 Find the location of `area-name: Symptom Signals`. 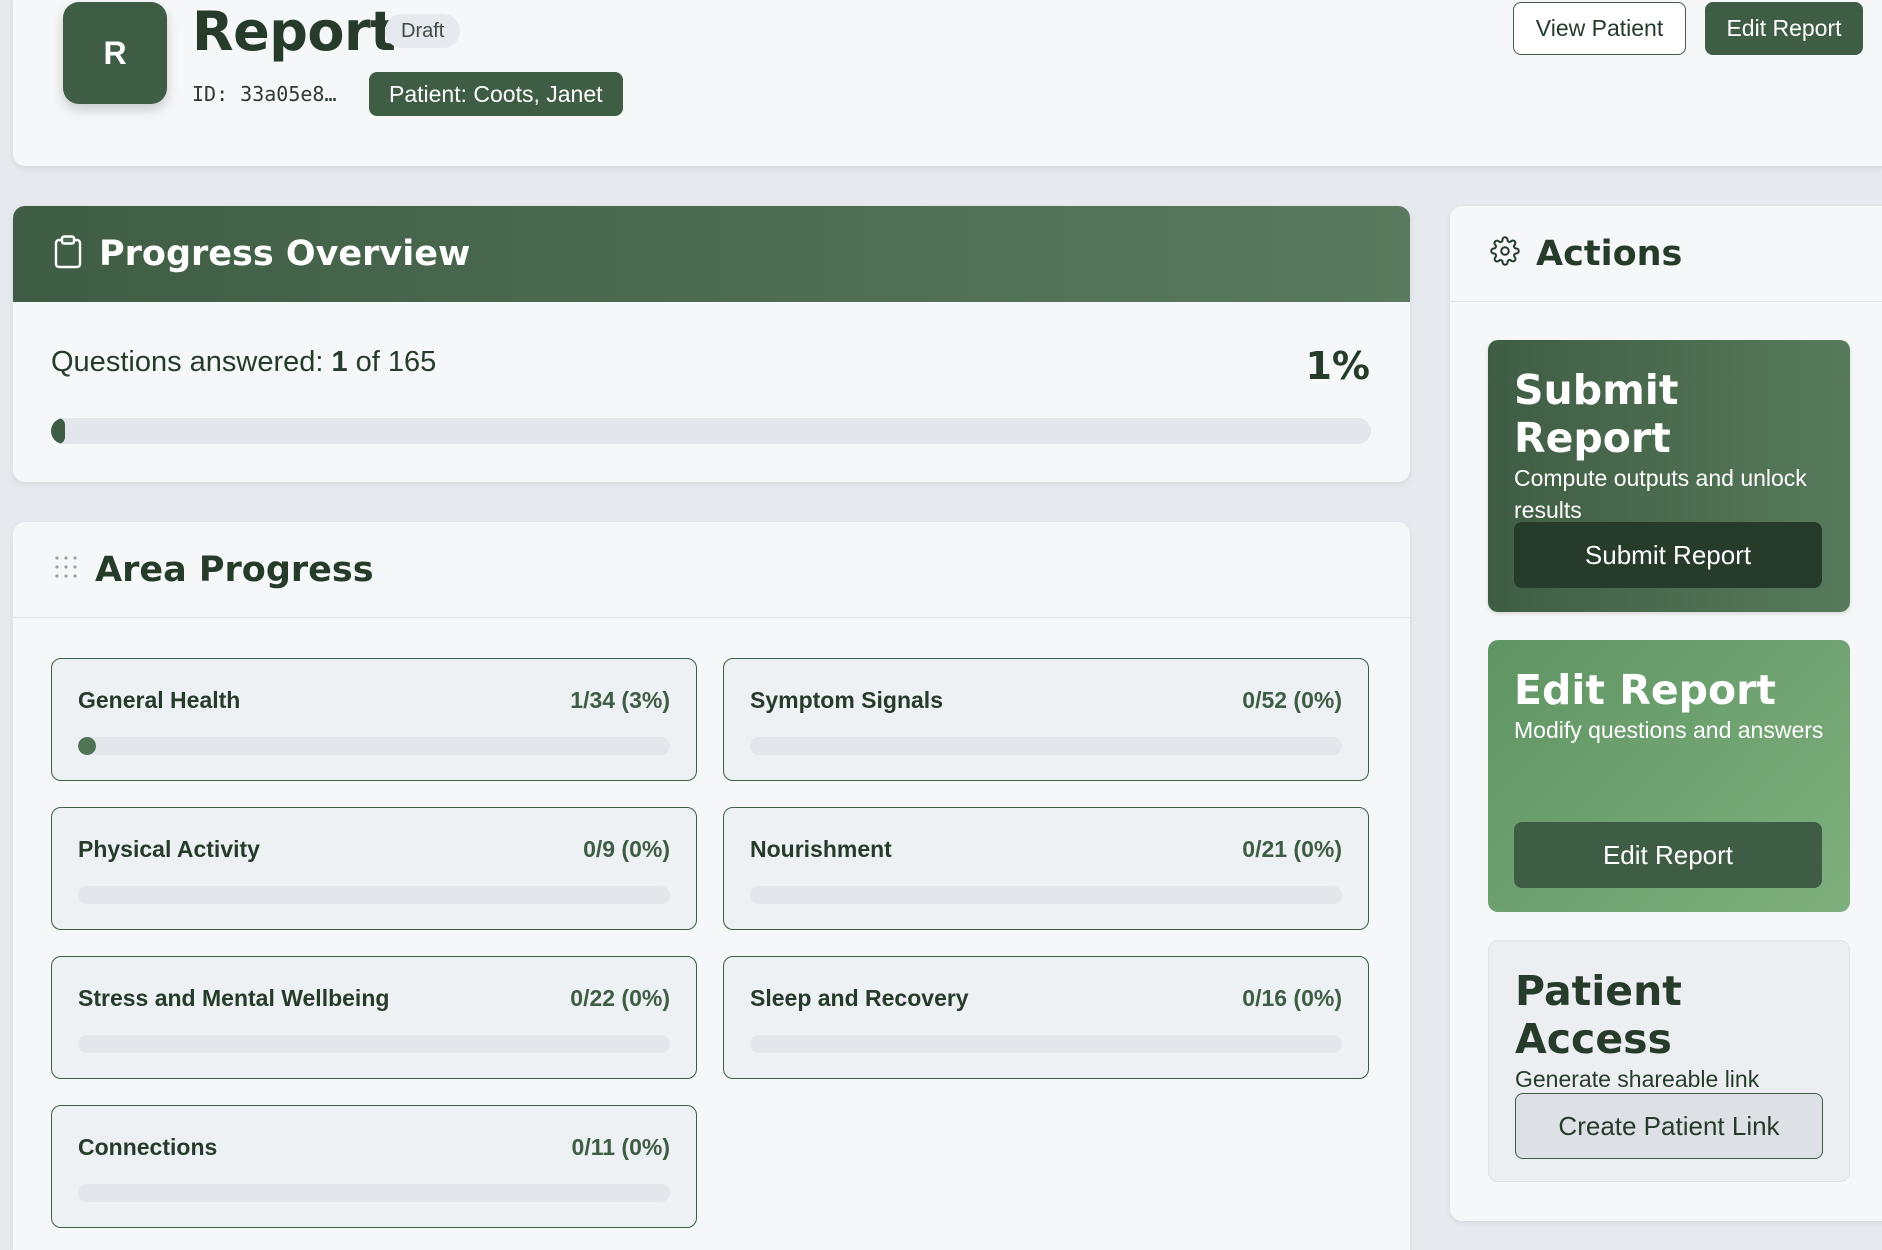

area-name: Symptom Signals is located at coordinates (846, 700).